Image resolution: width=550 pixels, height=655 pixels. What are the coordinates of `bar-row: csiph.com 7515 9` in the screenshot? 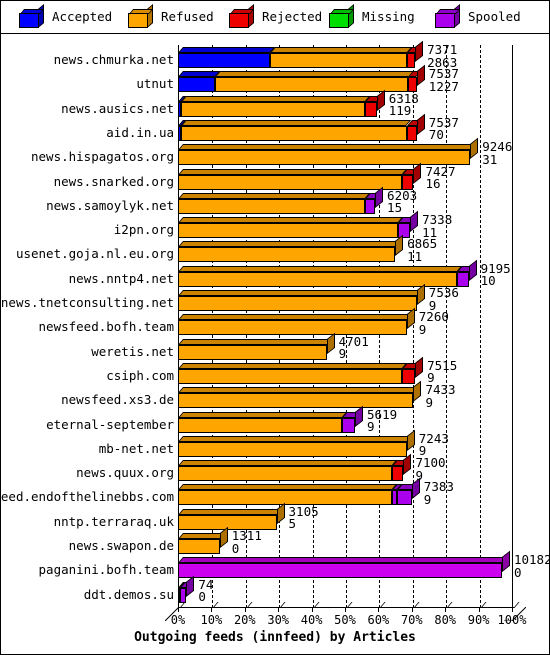 It's located at (275, 372).